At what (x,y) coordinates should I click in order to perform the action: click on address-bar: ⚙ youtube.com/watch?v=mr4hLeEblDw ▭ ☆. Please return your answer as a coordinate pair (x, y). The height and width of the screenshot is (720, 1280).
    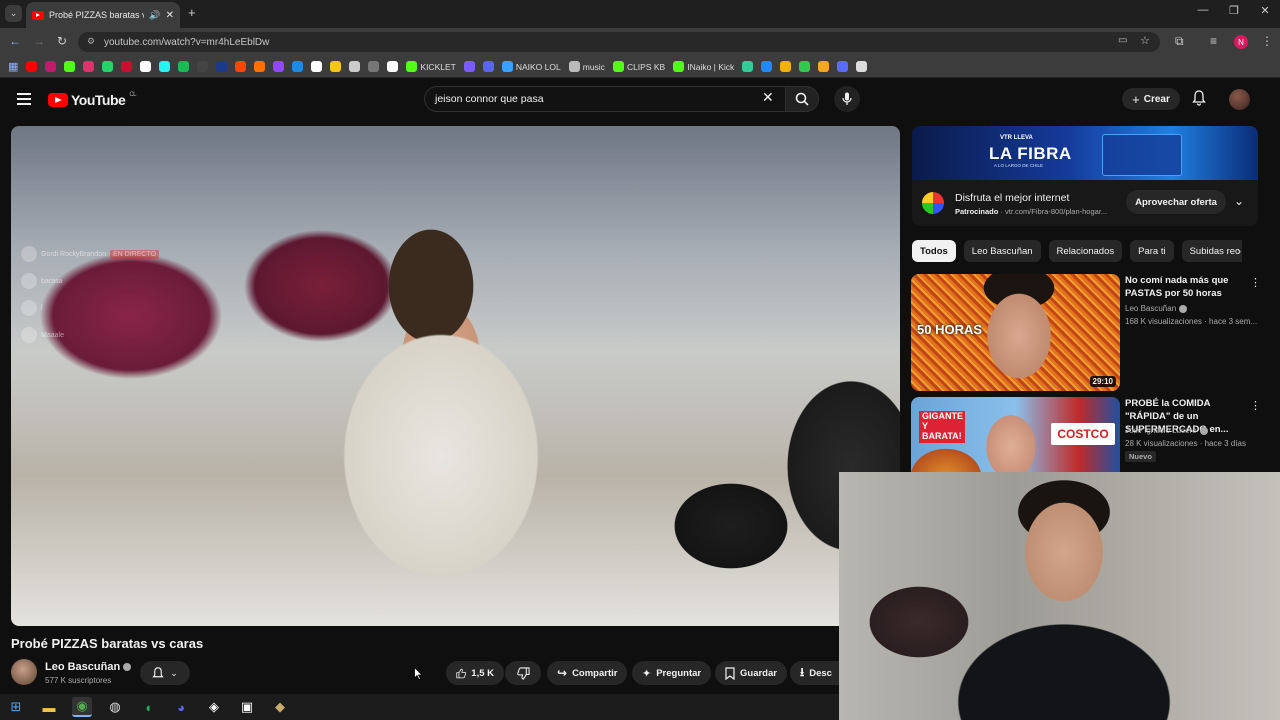
    Looking at the image, I should click on (619, 42).